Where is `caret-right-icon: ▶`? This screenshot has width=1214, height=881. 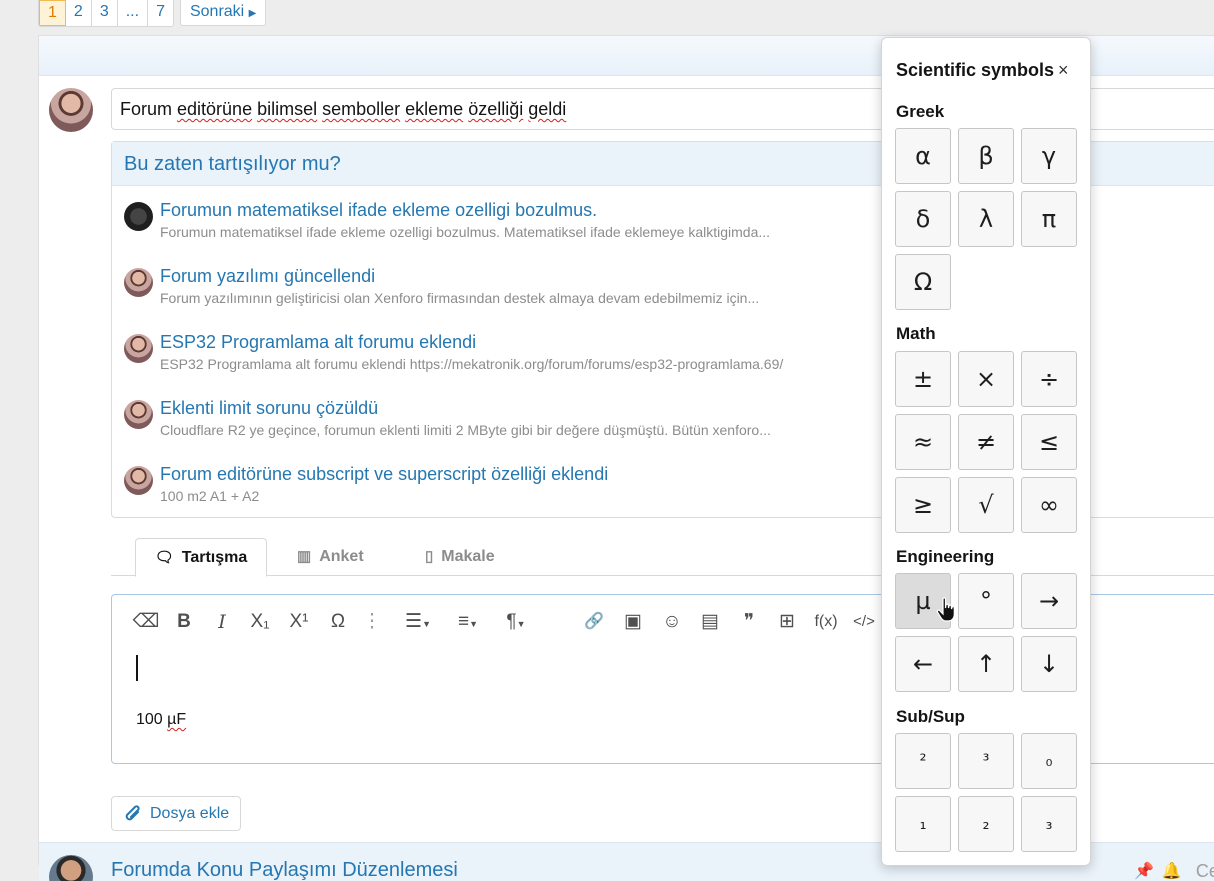 caret-right-icon: ▶ is located at coordinates (252, 13).